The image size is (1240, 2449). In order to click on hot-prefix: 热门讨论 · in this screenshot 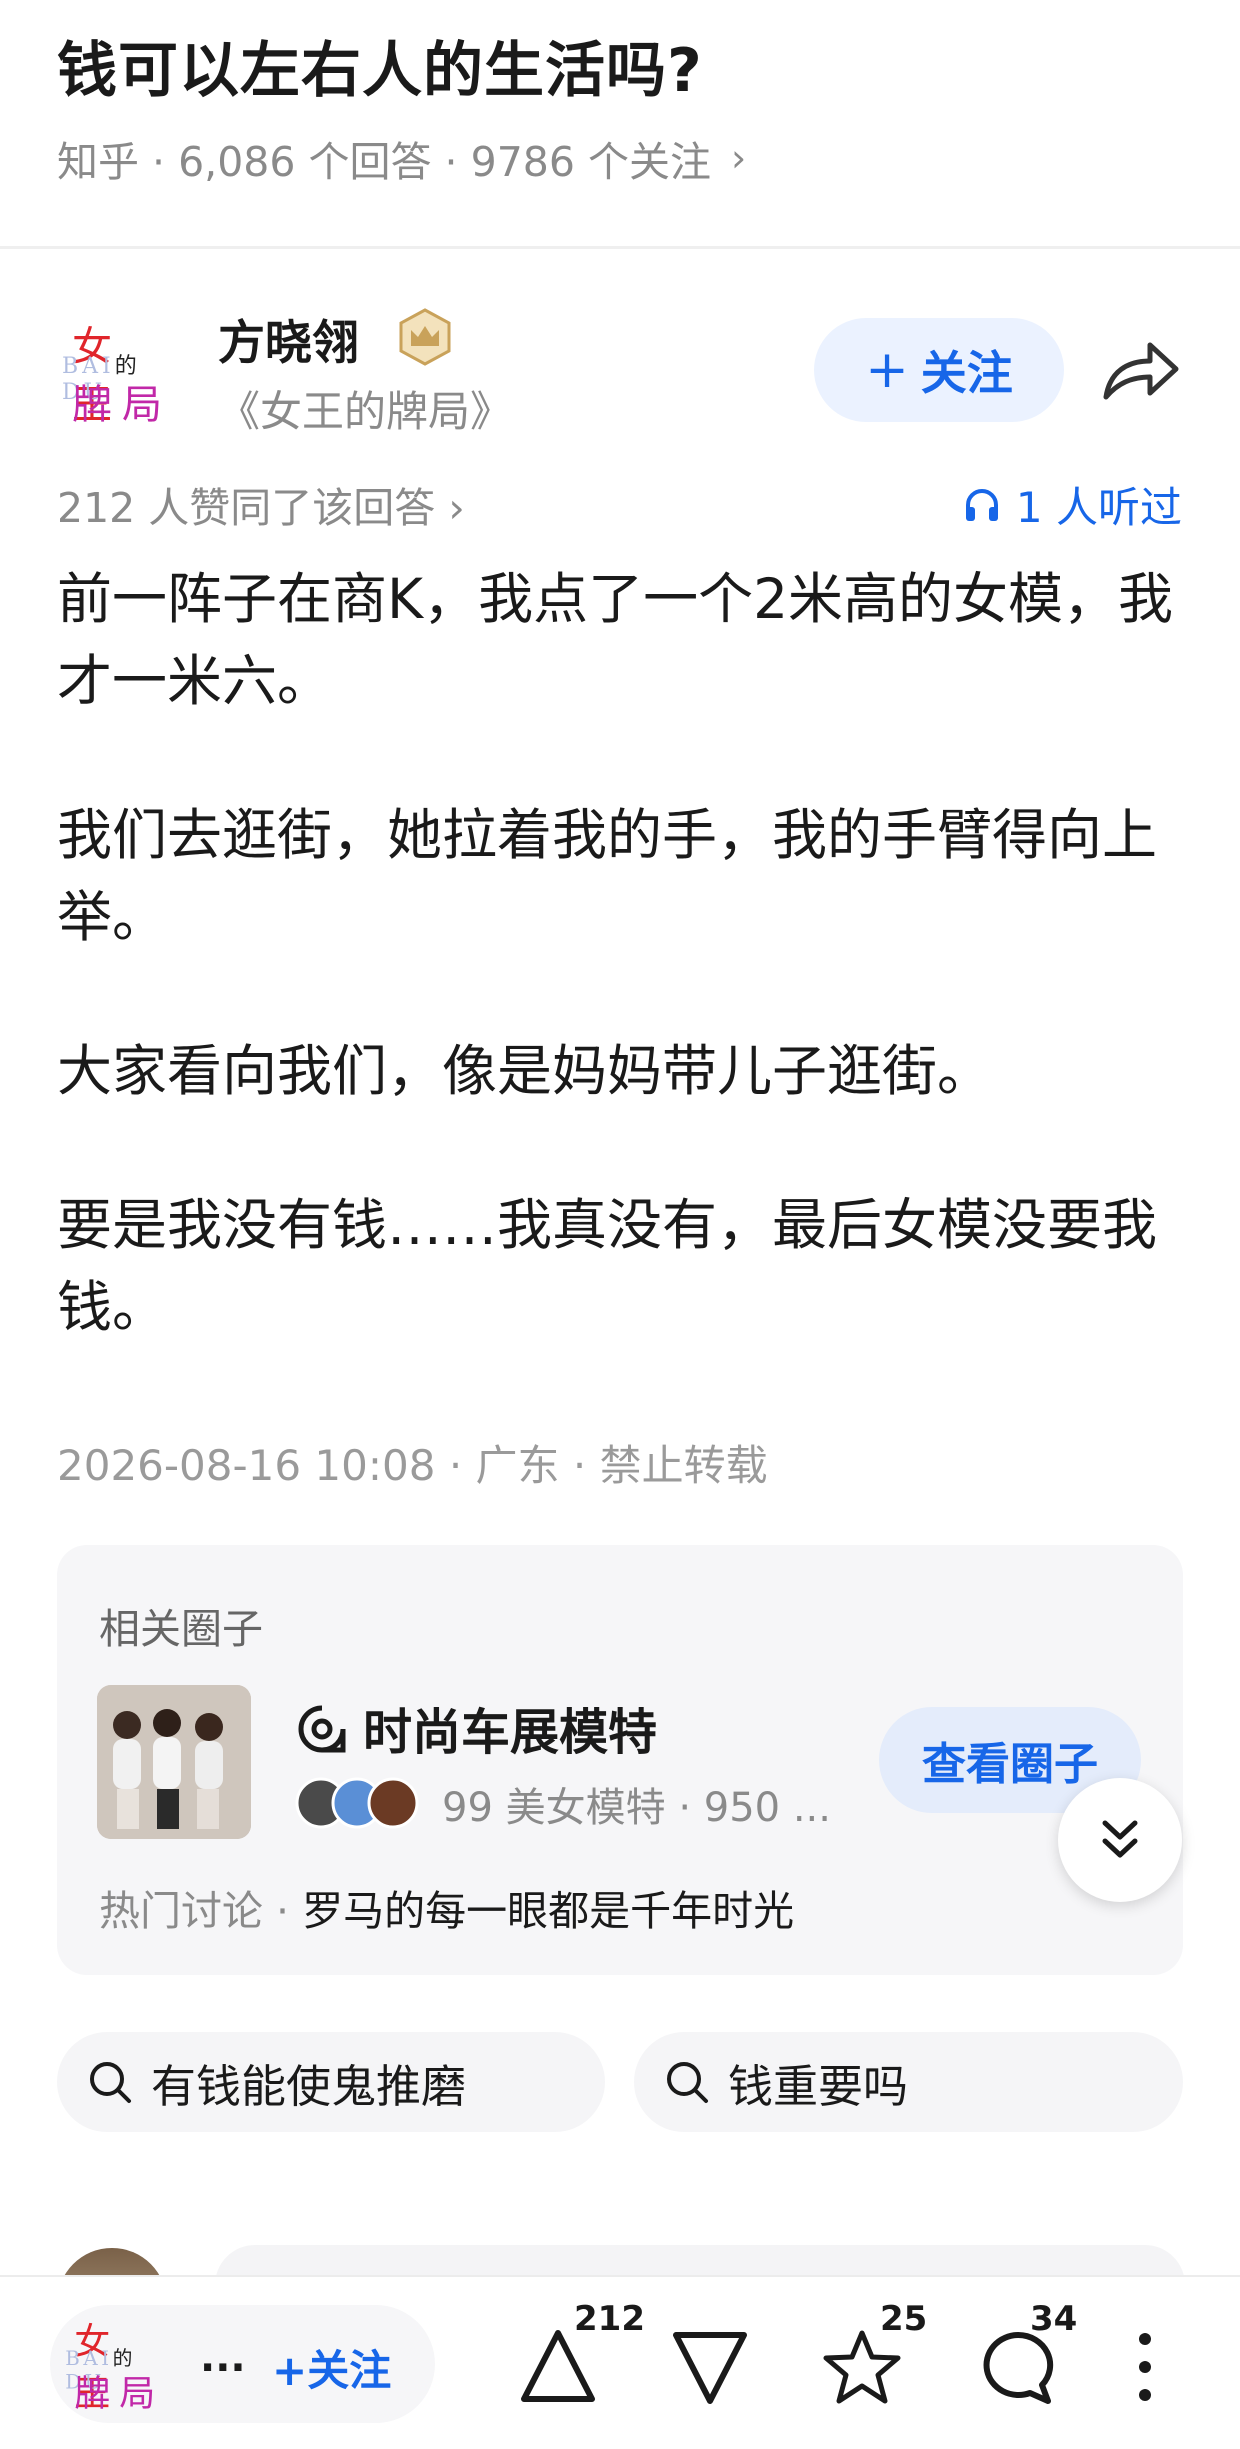, I will do `click(201, 1911)`.